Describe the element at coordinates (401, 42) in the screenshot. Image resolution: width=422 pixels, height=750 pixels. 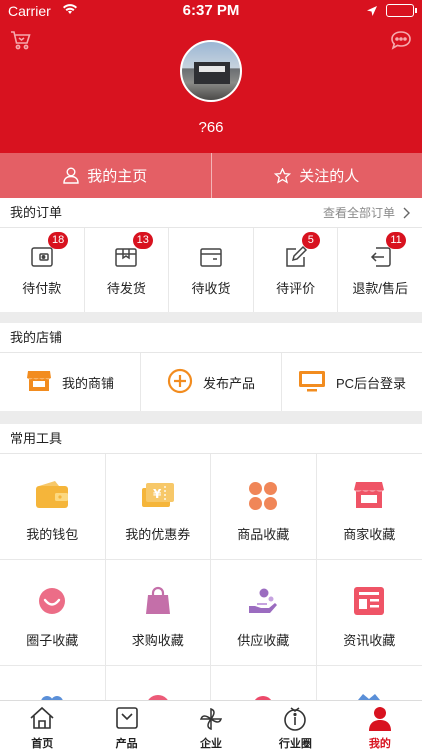
I see `message-icon` at that location.